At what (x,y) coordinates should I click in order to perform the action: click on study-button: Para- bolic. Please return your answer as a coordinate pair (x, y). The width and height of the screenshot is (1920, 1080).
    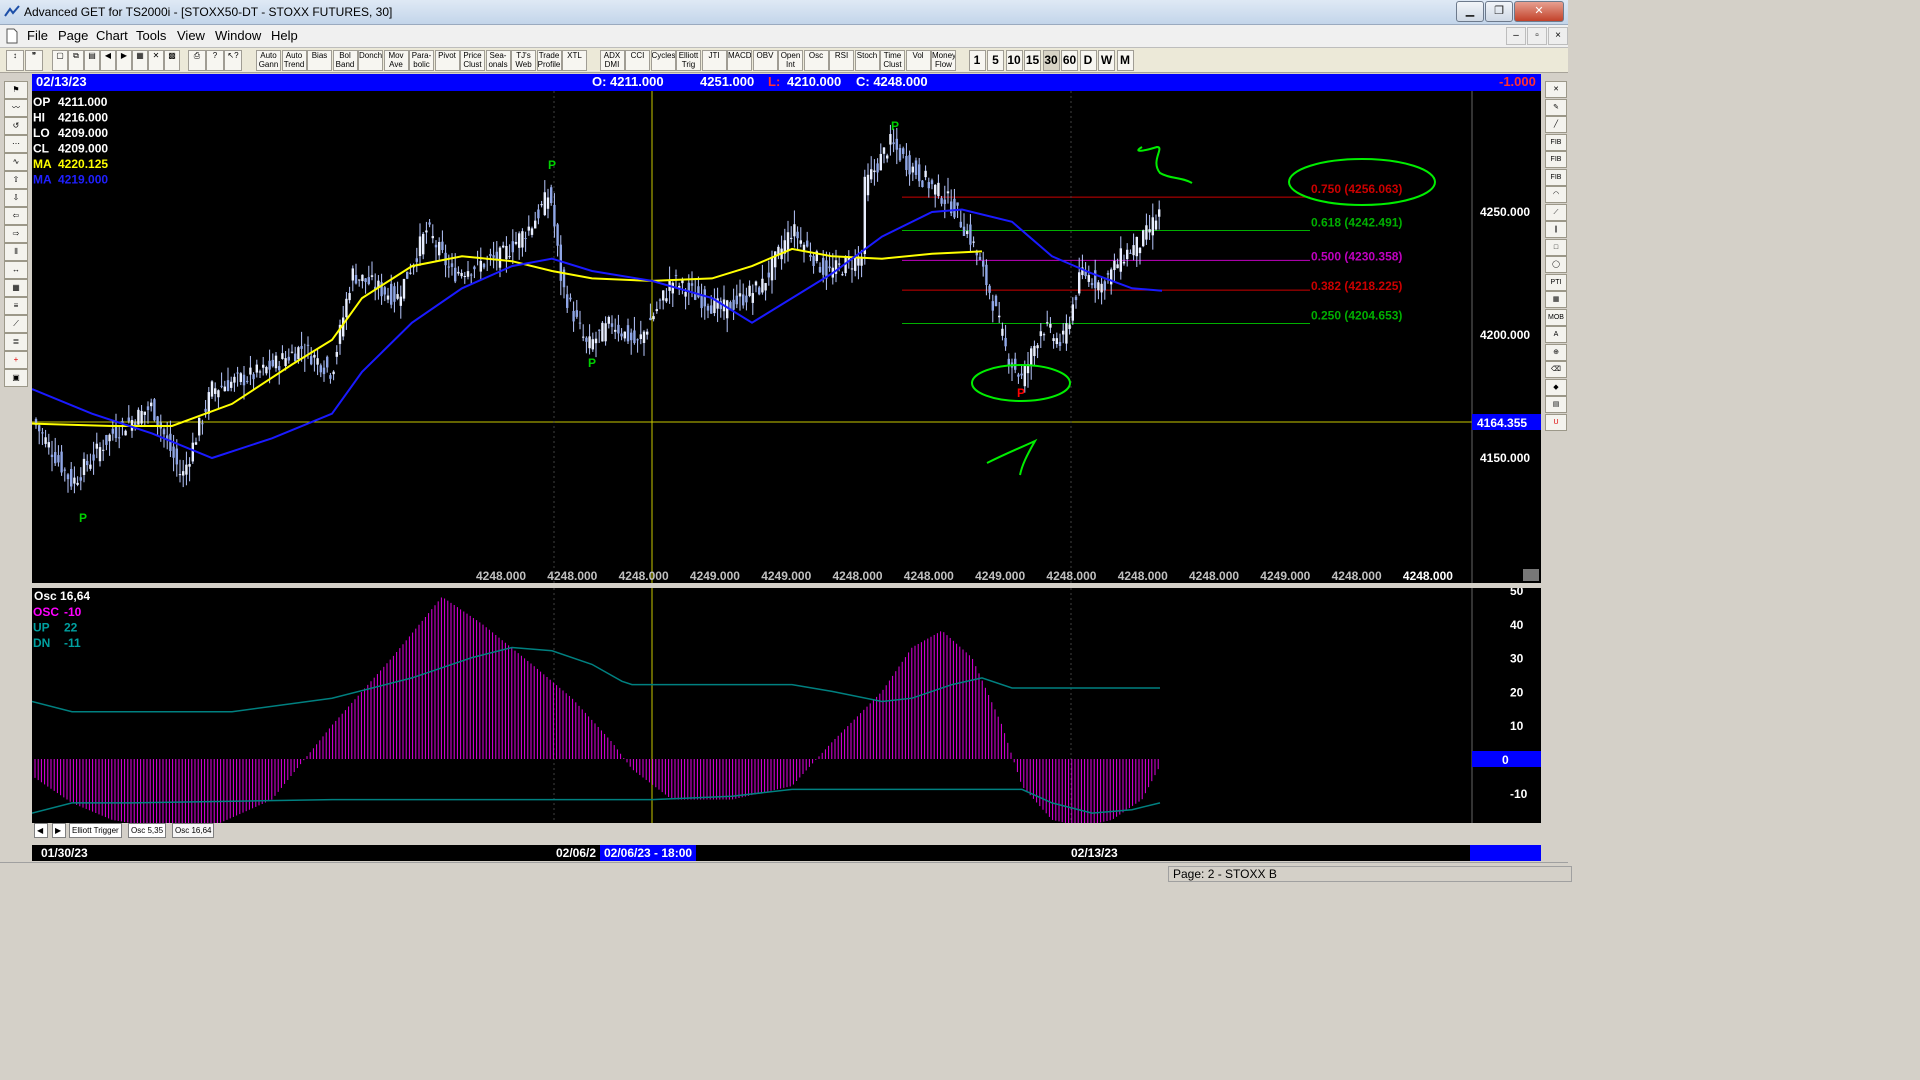
    Looking at the image, I should click on (421, 60).